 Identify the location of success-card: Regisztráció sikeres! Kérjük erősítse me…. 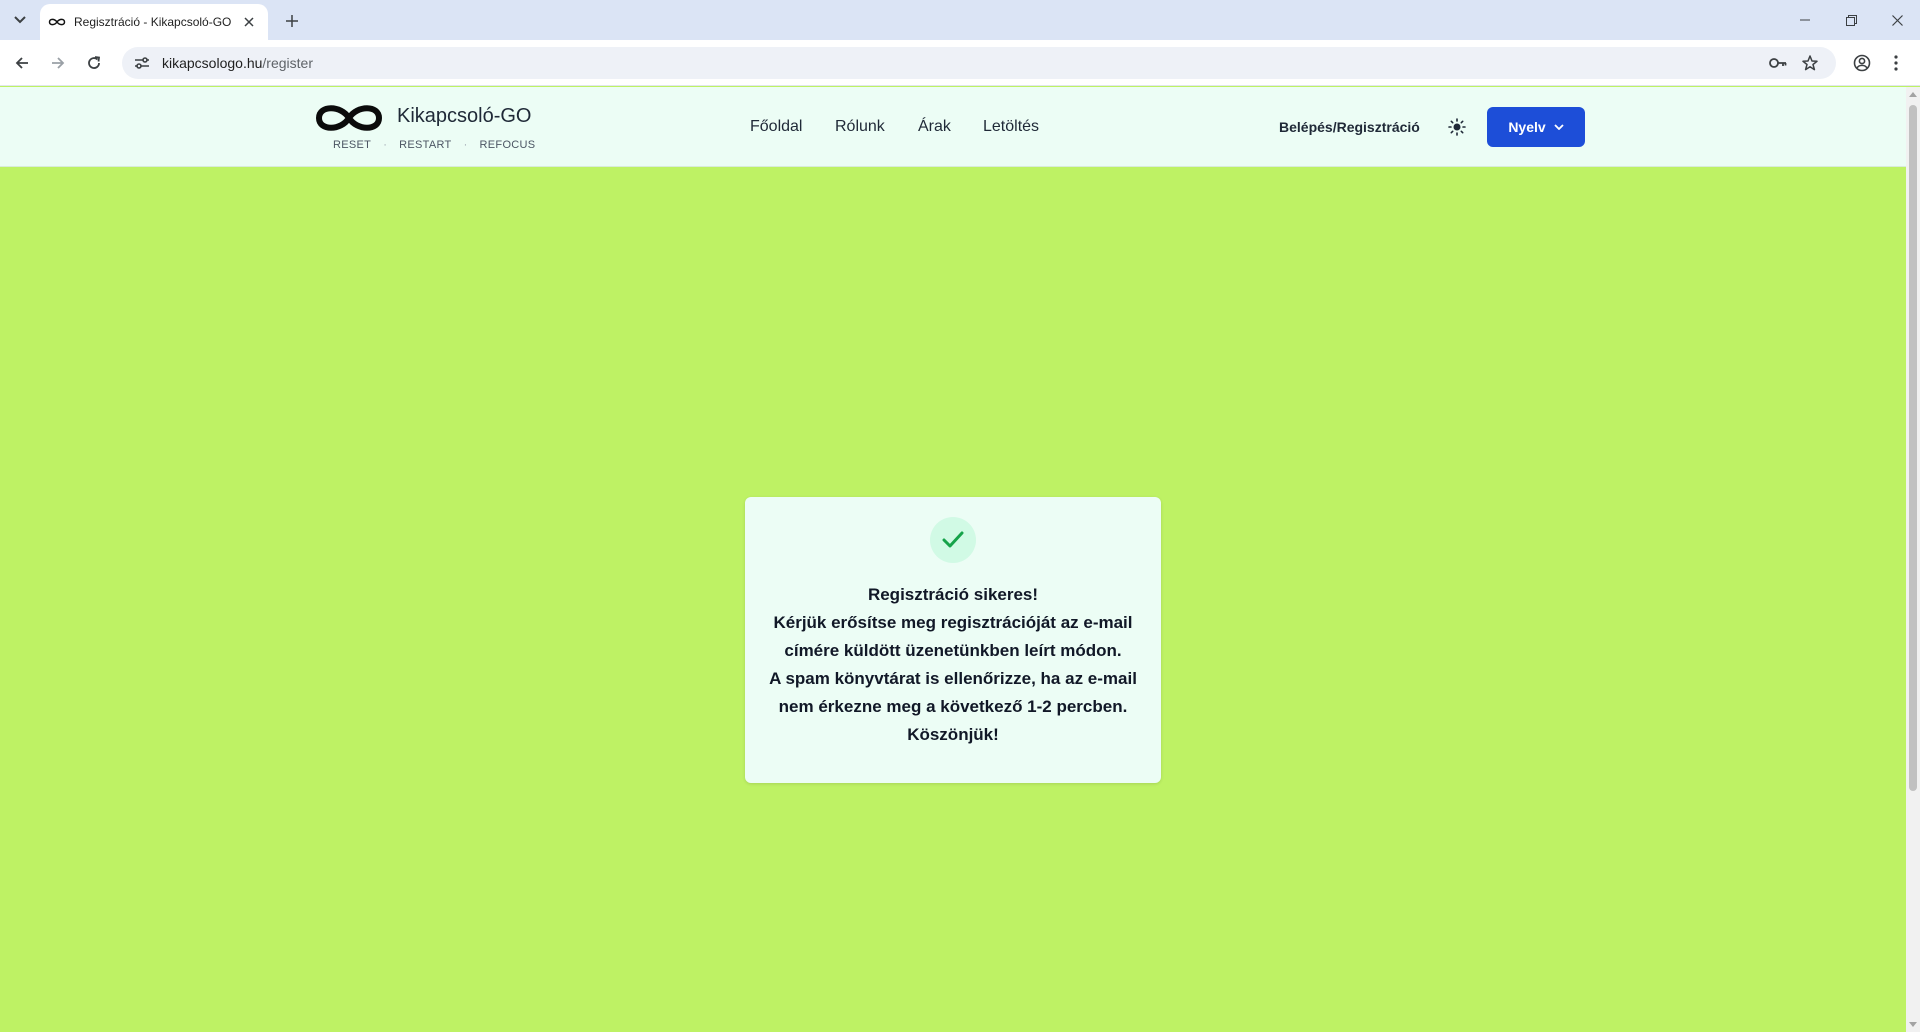
(953, 640).